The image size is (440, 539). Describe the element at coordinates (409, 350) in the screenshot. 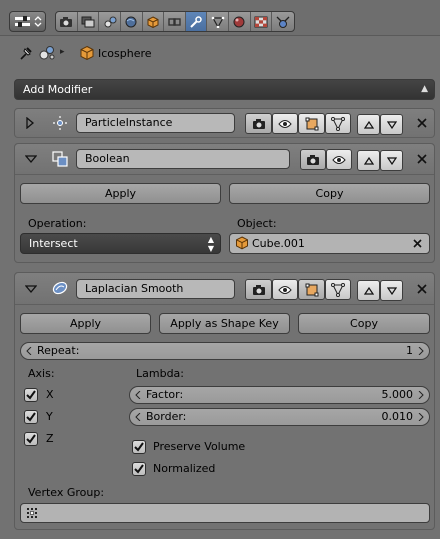

I see `repeat-value: 1` at that location.